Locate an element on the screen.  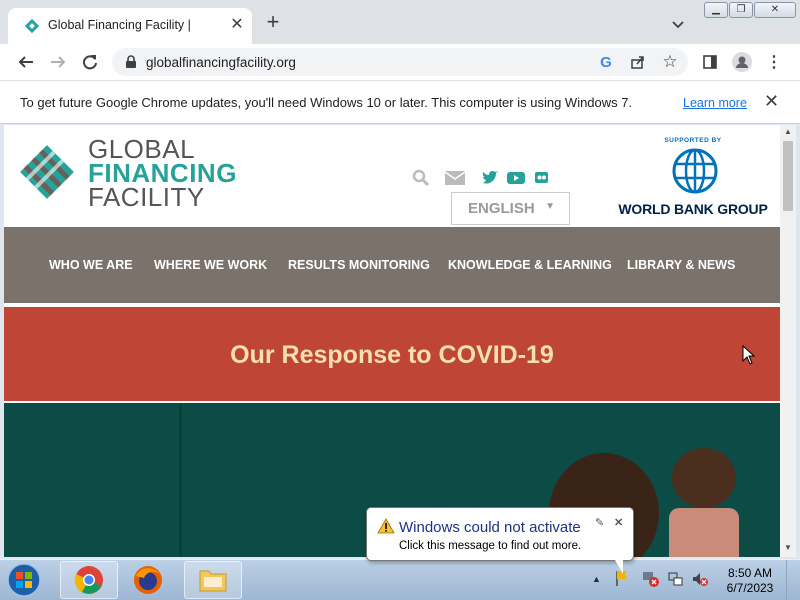
url-text: globalfinancingfacility.org is located at coordinates (221, 62).